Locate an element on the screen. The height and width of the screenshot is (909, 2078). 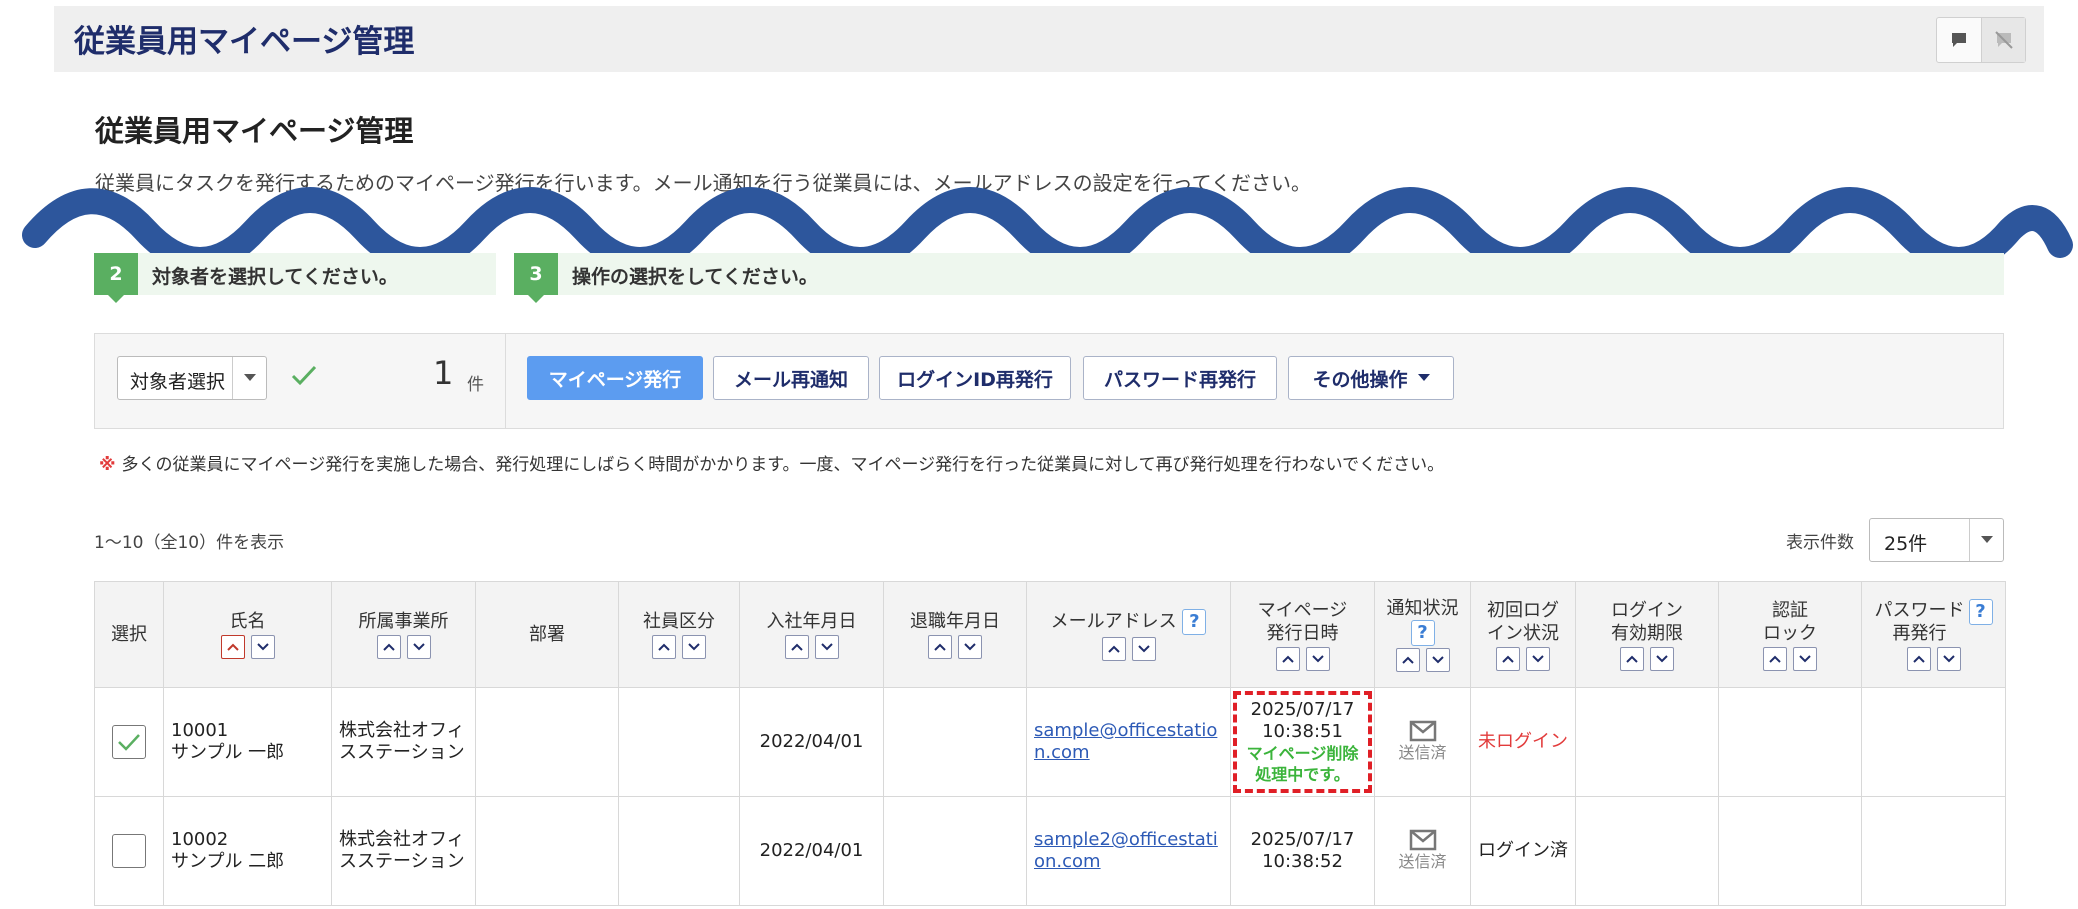
resend-mail-button: メール再通知 is located at coordinates (791, 378).